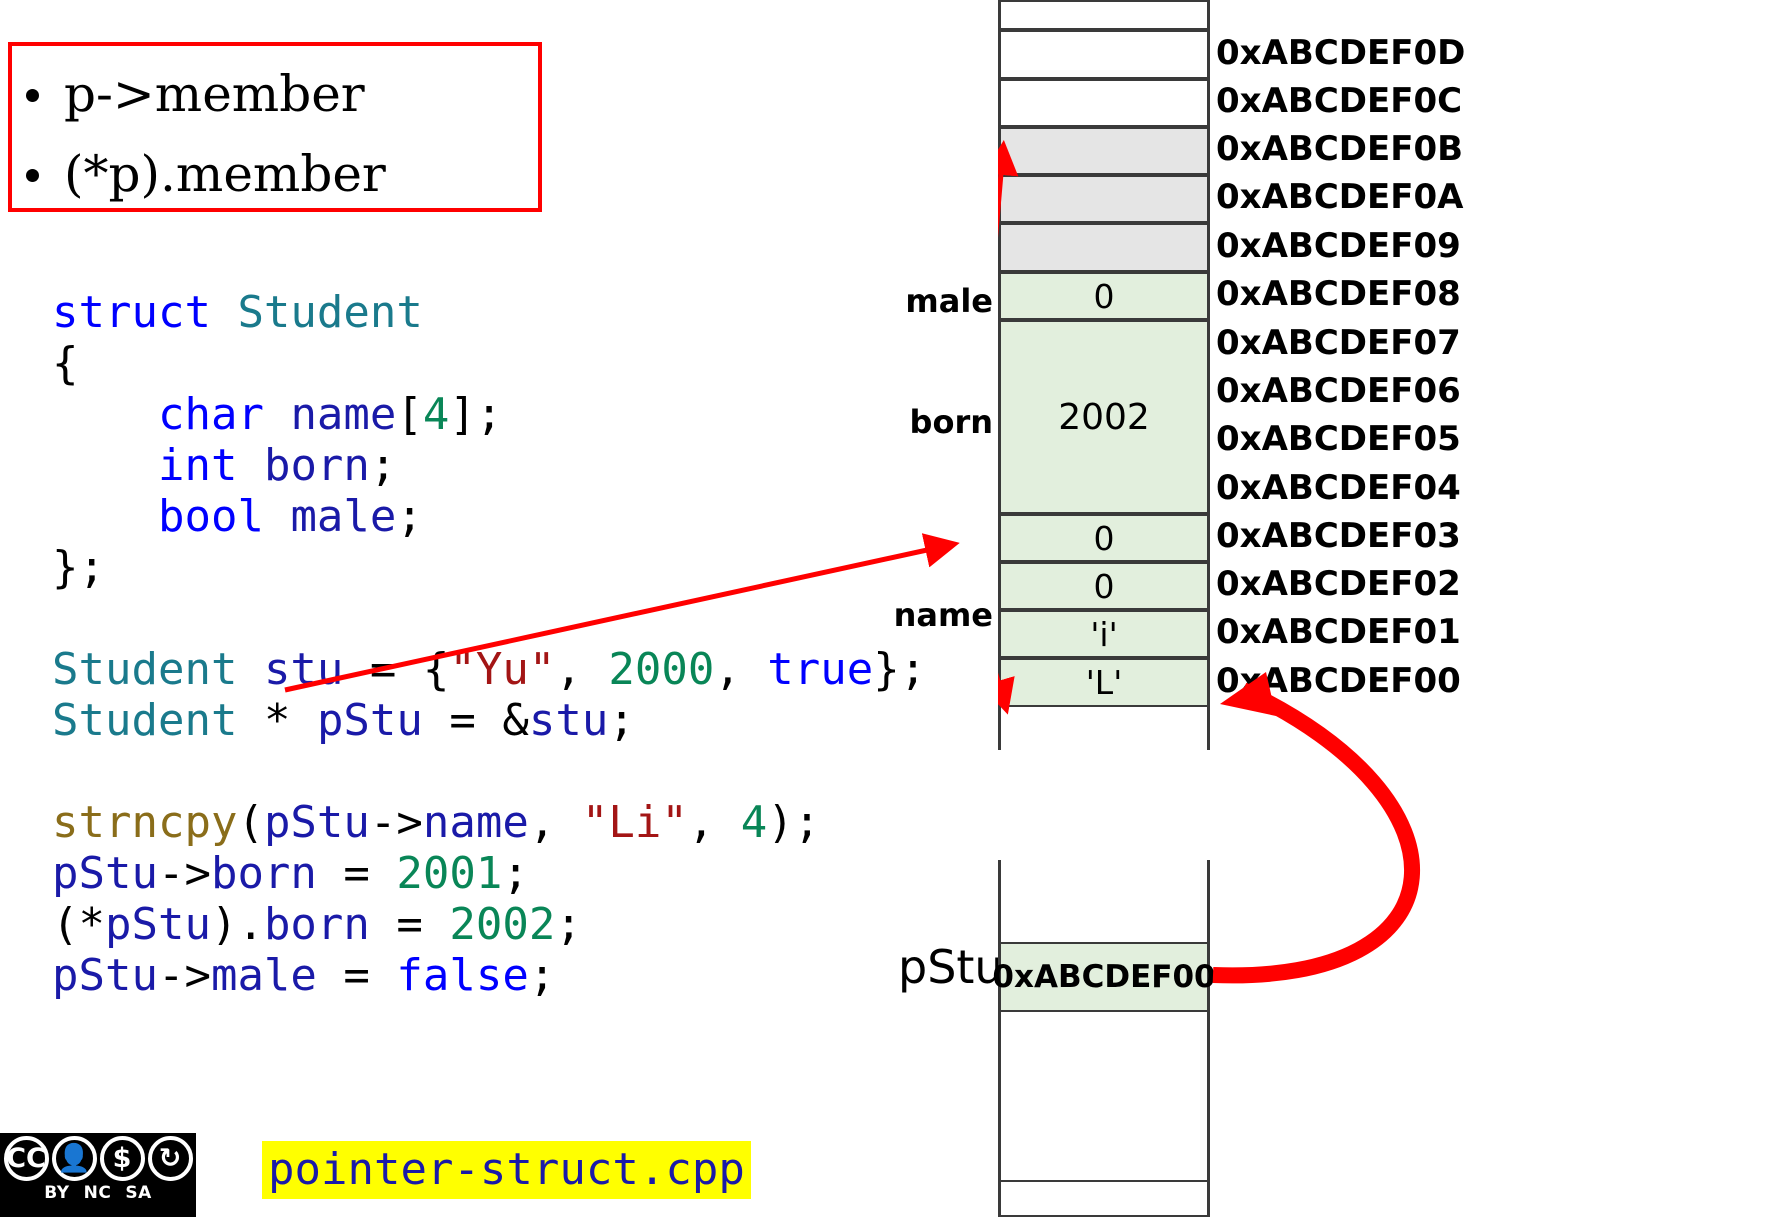 This screenshot has height=1217, width=1773. Describe the element at coordinates (1104, 634) in the screenshot. I see `memory-cell: 'i'` at that location.